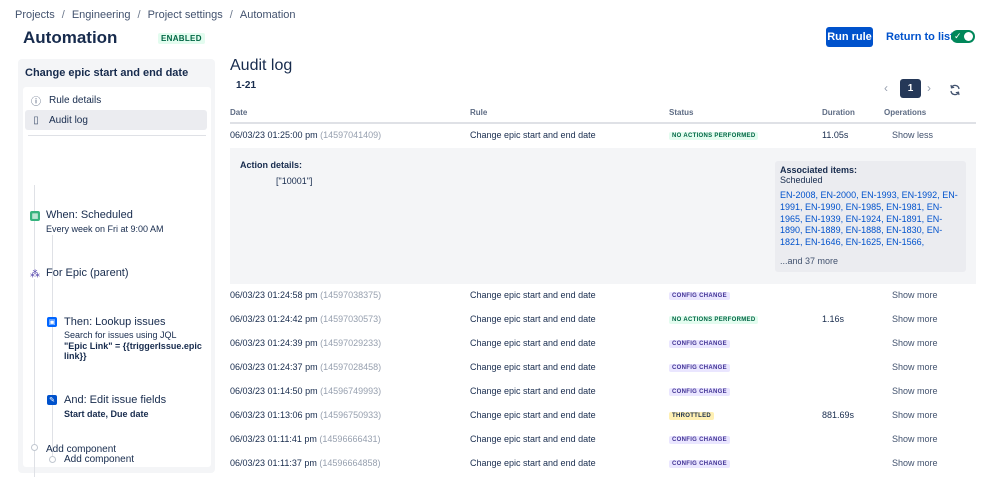 This screenshot has width=998, height=481. I want to click on row-date: 06/03/23 01:24:37 pm (14597028458), so click(305, 367).